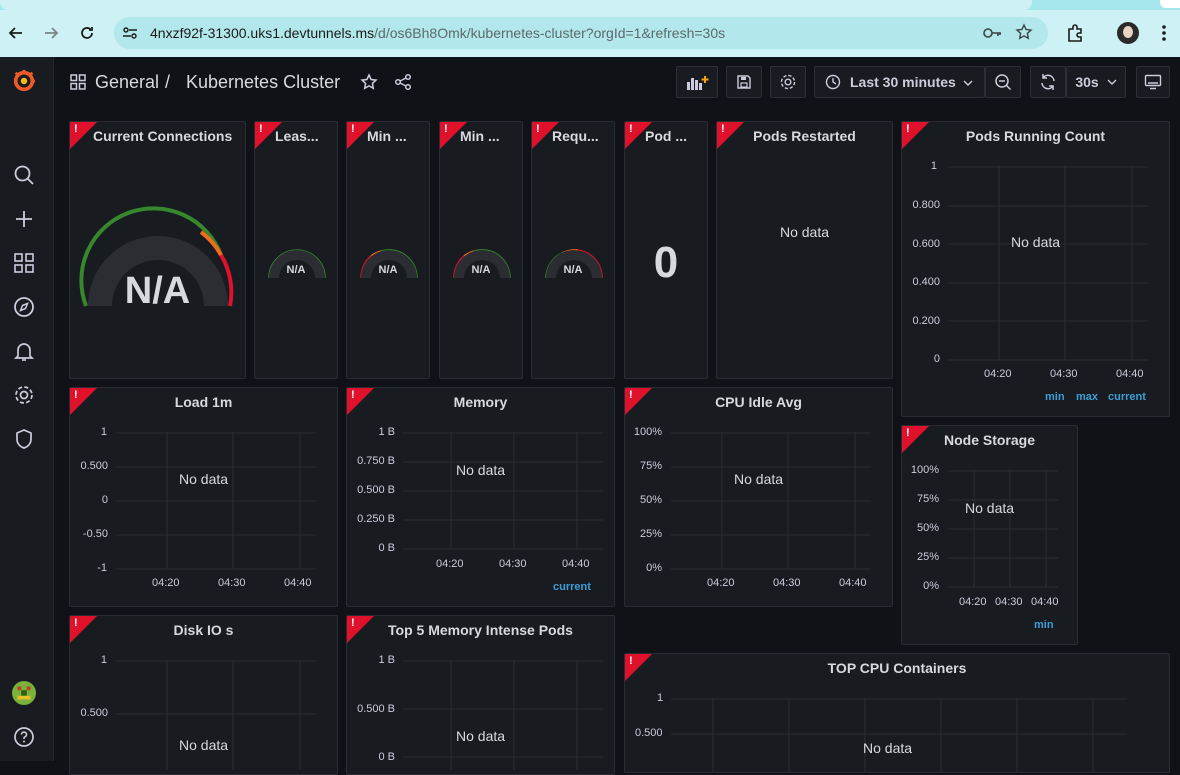  Describe the element at coordinates (95, 534) in the screenshot. I see `y-tick: -0.50` at that location.